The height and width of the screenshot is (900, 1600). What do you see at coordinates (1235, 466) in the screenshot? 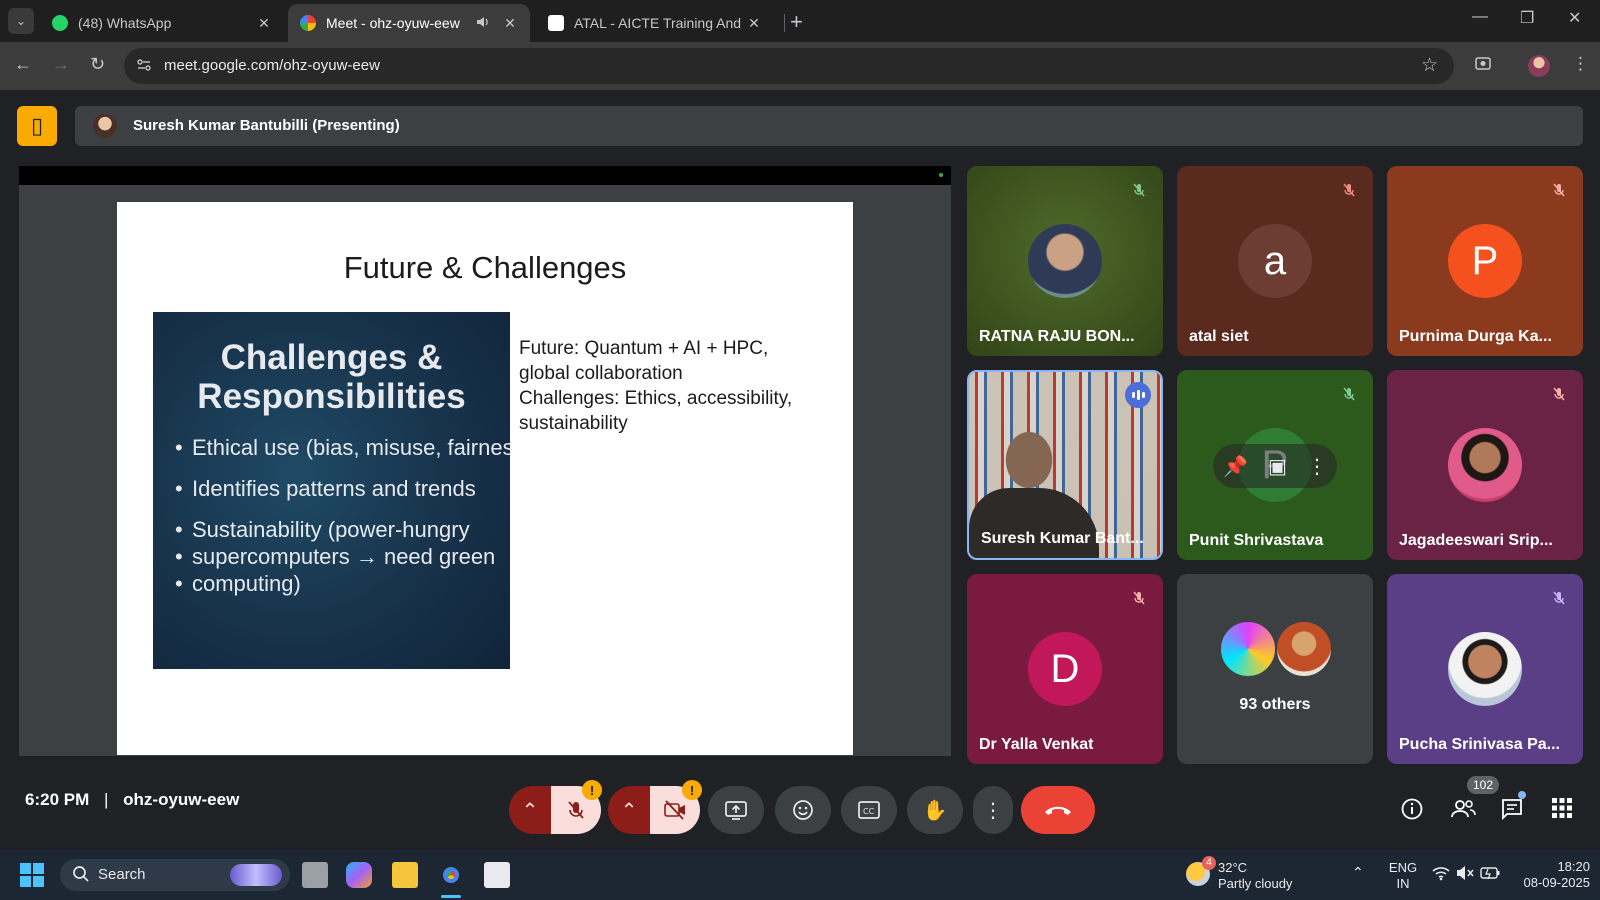
I see `pin-icon: 📌` at bounding box center [1235, 466].